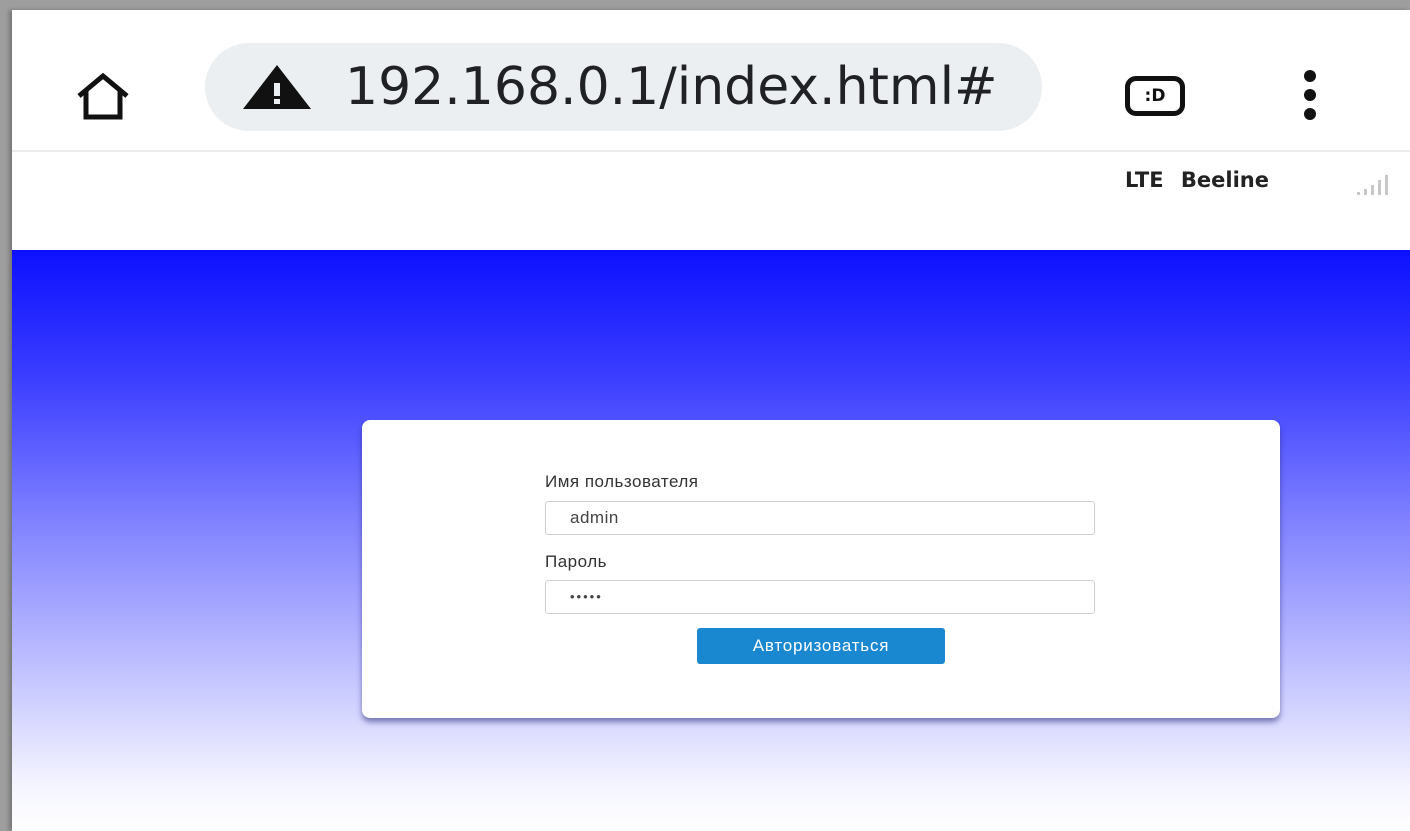 The height and width of the screenshot is (831, 1410). Describe the element at coordinates (821, 646) in the screenshot. I see `login-button: Авторизоваться` at that location.